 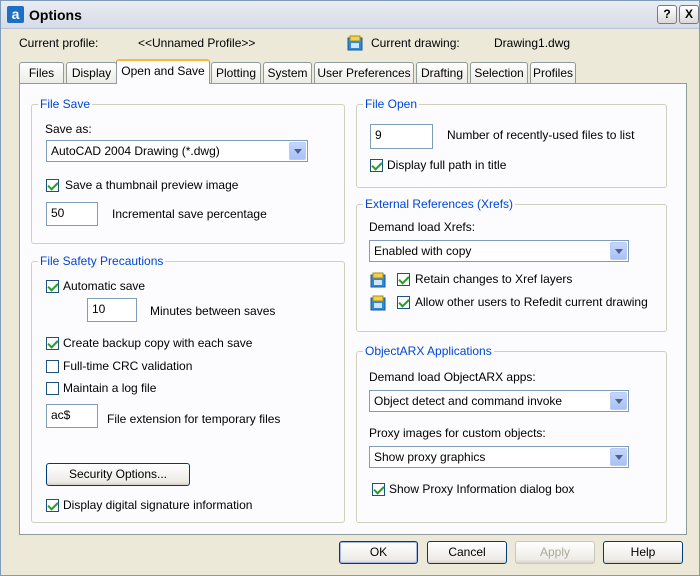 What do you see at coordinates (364, 72) in the screenshot?
I see `tab-user-preferences: User Preferences` at bounding box center [364, 72].